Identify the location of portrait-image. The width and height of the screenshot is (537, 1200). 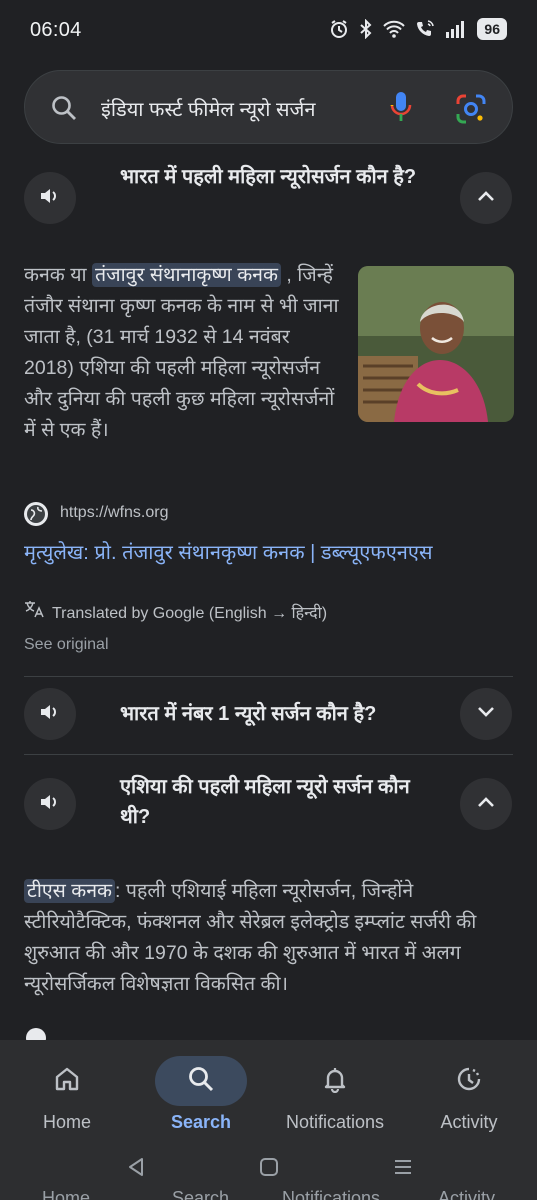
(436, 344).